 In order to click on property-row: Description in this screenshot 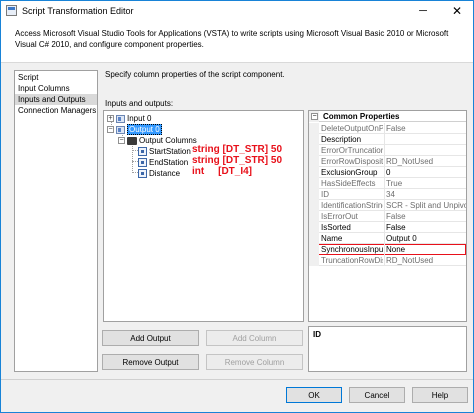, I will do `click(387, 139)`.